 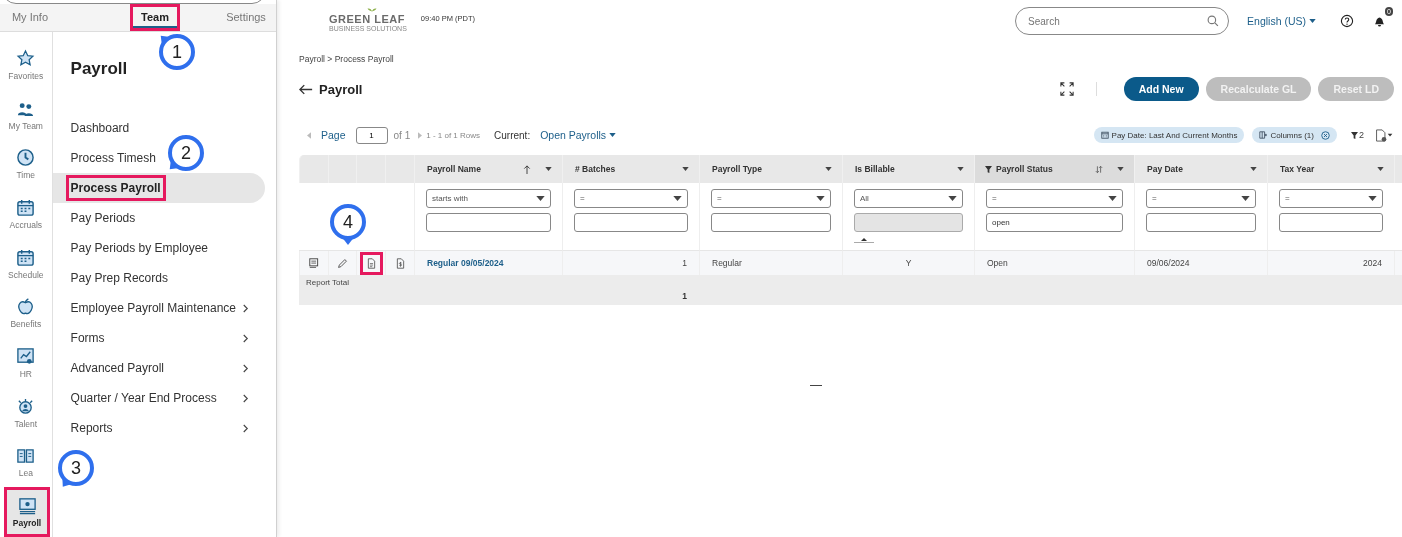 I want to click on column-header: Pay Date, so click(x=1200, y=169).